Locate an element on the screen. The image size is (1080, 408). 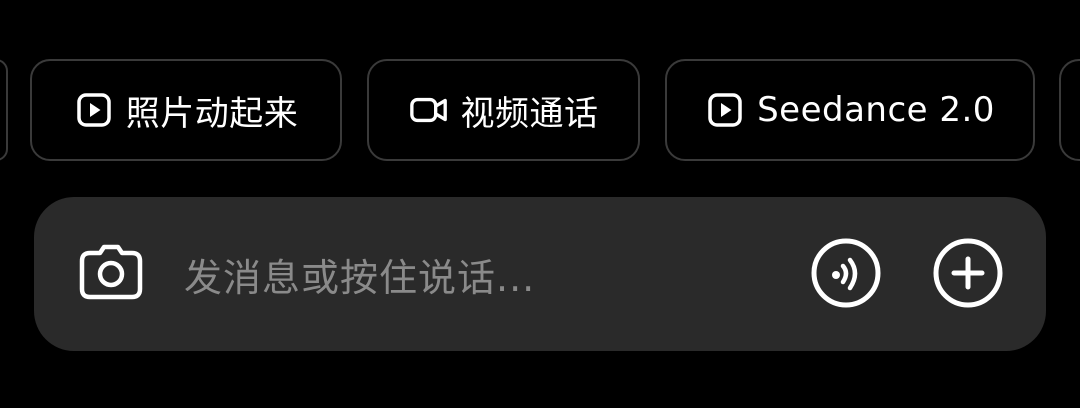
voice-waves-icon is located at coordinates (846, 275).